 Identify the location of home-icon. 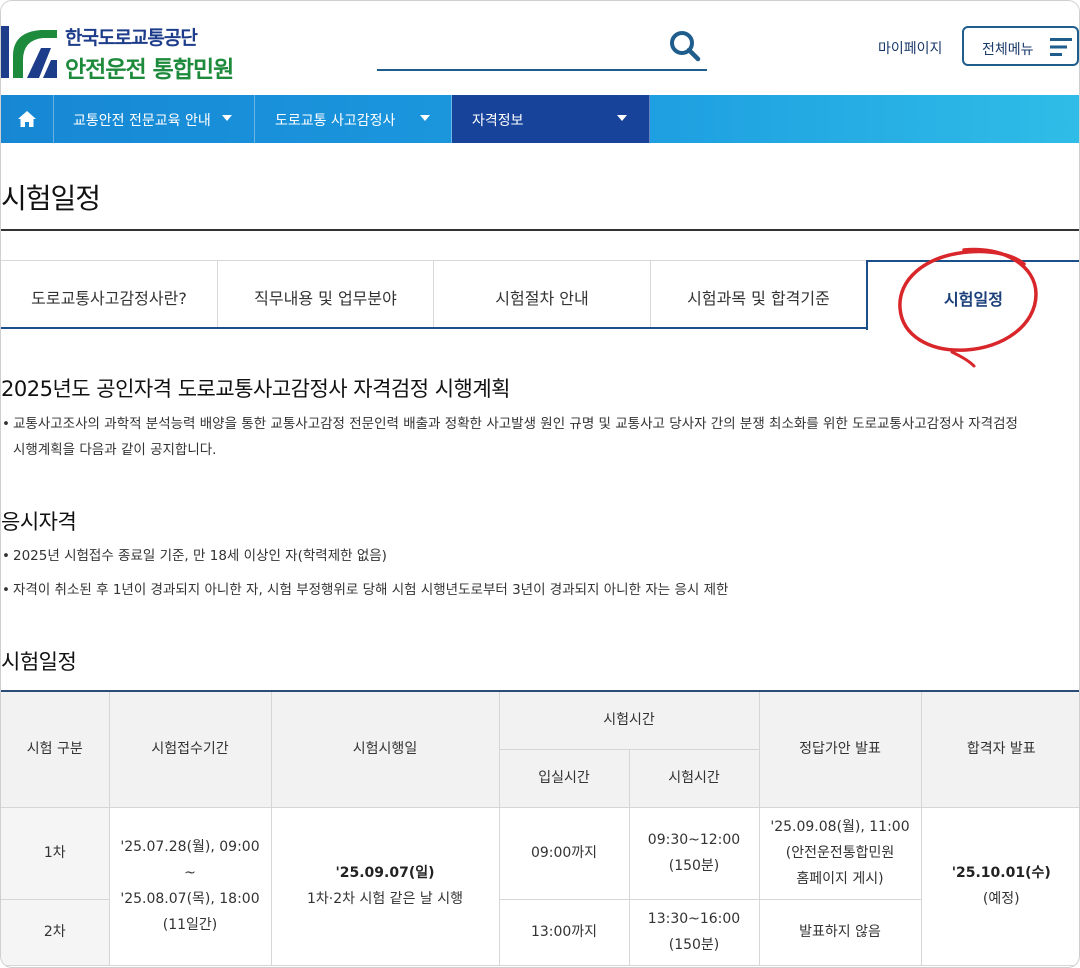
(27, 119).